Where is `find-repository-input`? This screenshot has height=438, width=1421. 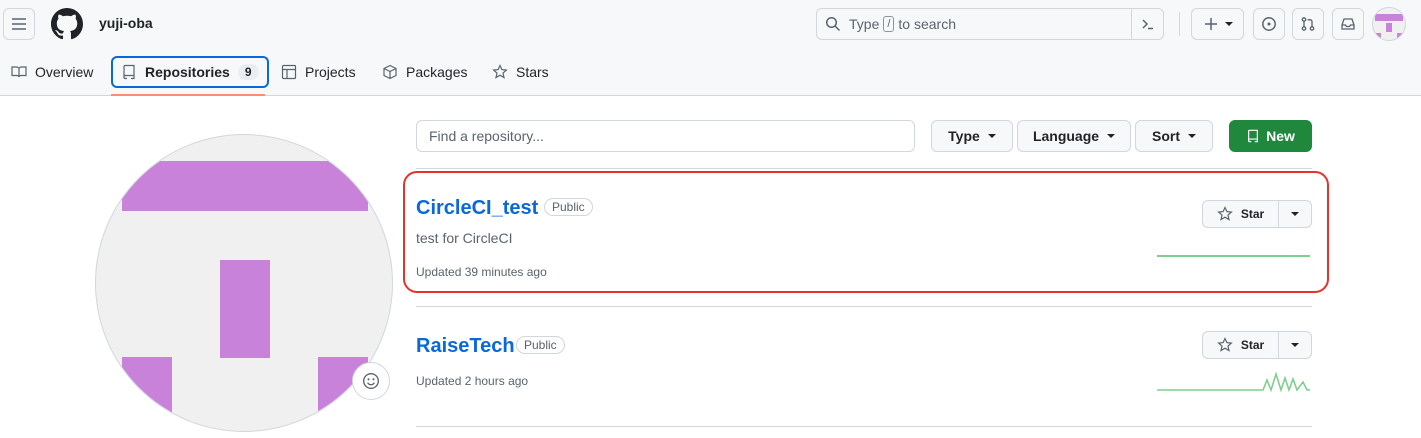 find-repository-input is located at coordinates (665, 136).